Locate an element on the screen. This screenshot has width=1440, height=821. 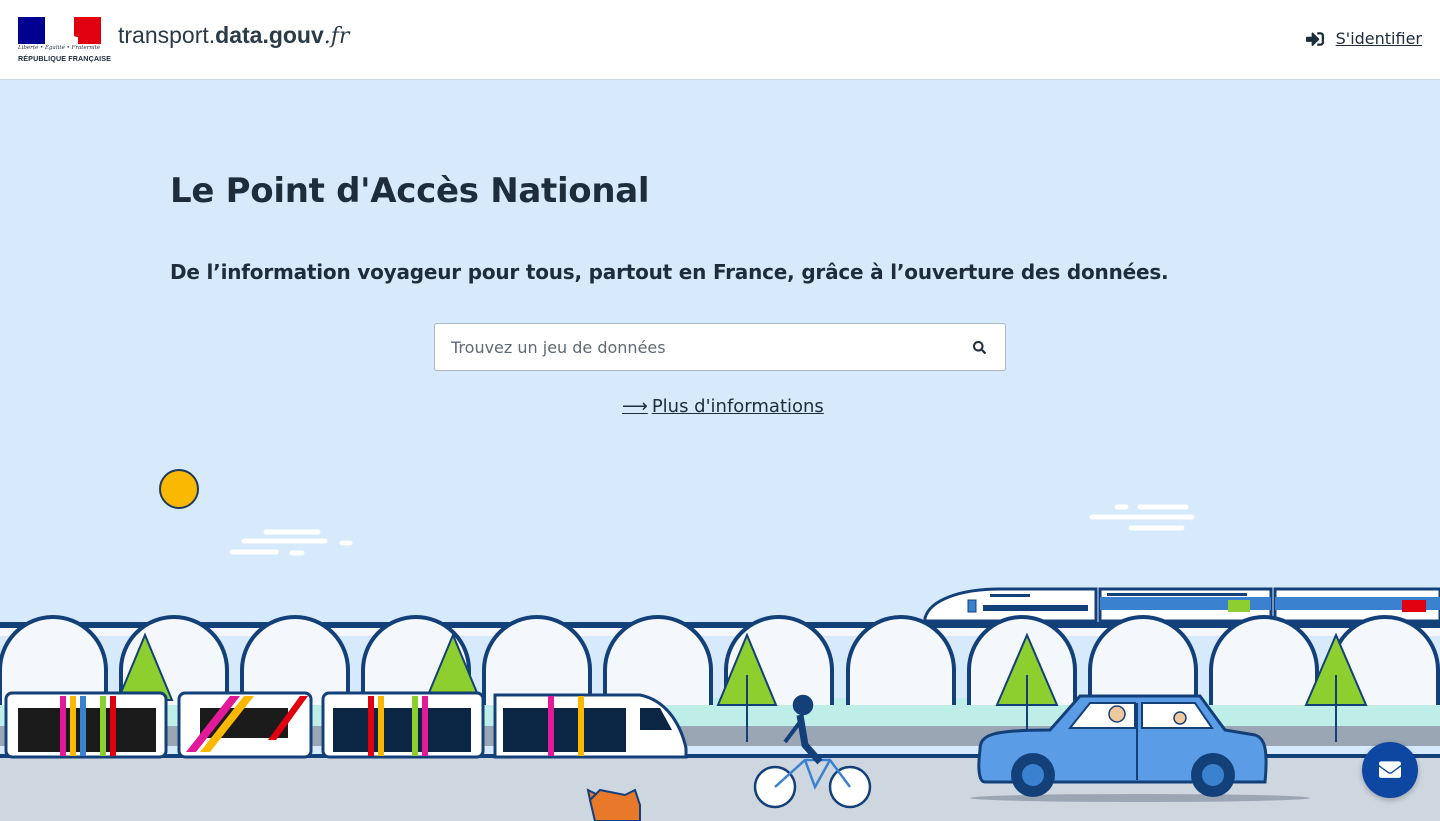
site-name-tld: .fr is located at coordinates (336, 36).